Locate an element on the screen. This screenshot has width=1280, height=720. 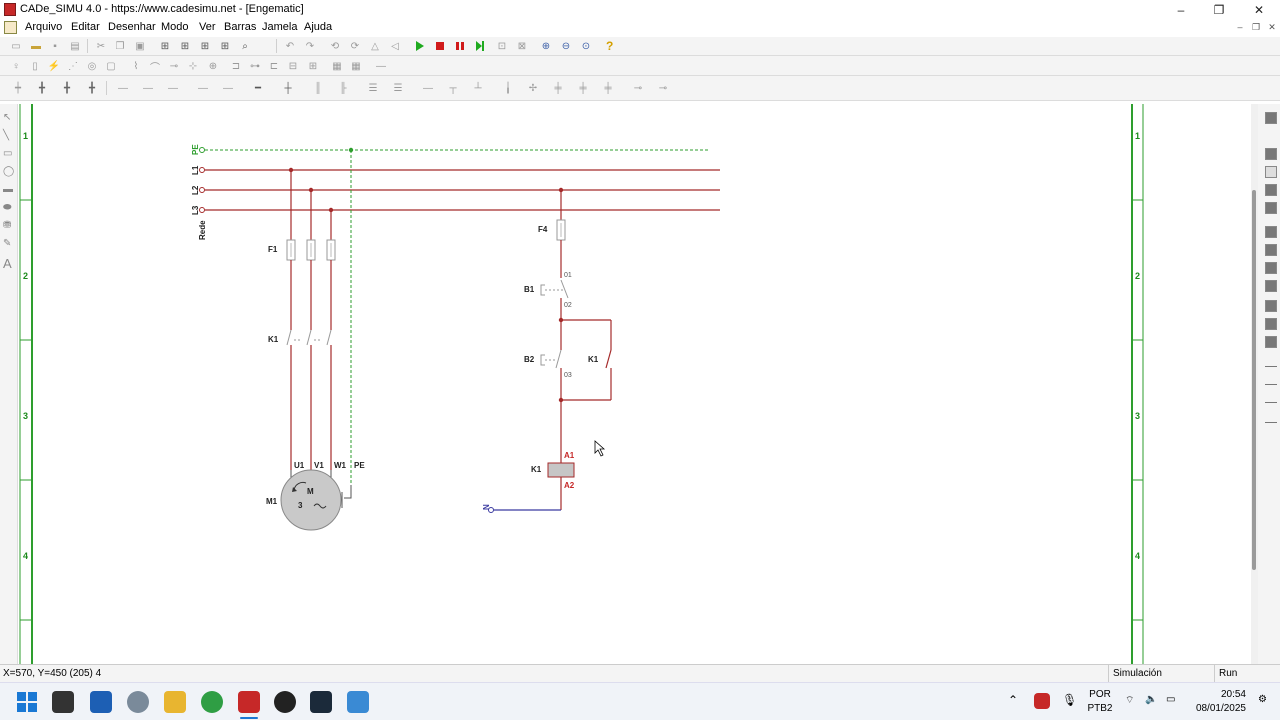
settings-gear-icon is located at coordinates (138, 702).